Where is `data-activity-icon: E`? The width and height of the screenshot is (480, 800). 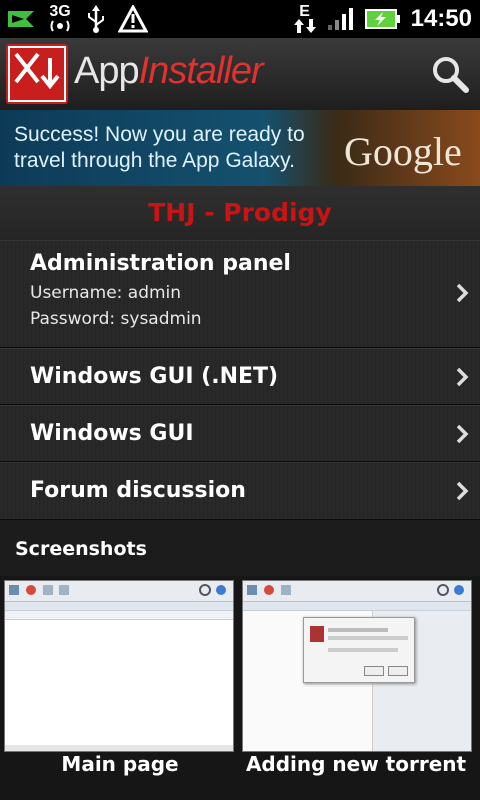
data-activity-icon: E is located at coordinates (305, 18).